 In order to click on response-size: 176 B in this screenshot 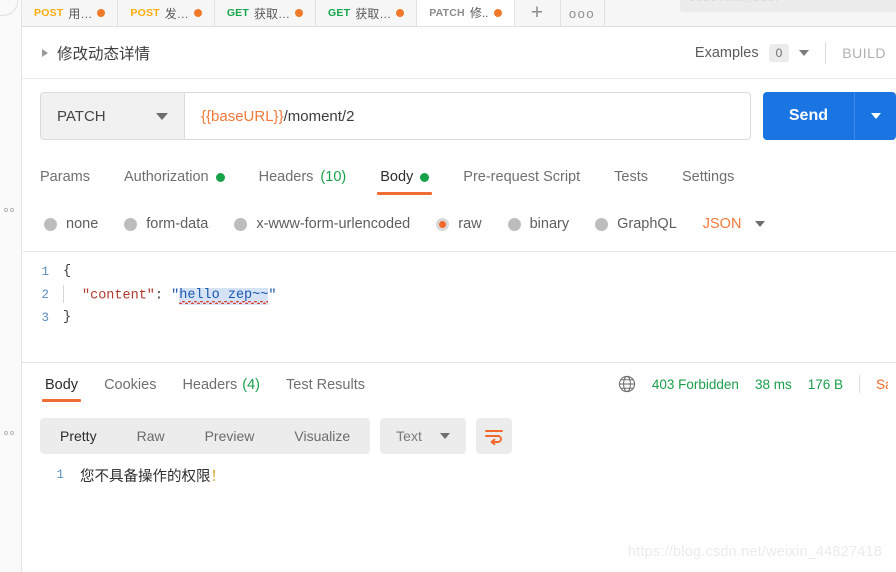, I will do `click(825, 384)`.